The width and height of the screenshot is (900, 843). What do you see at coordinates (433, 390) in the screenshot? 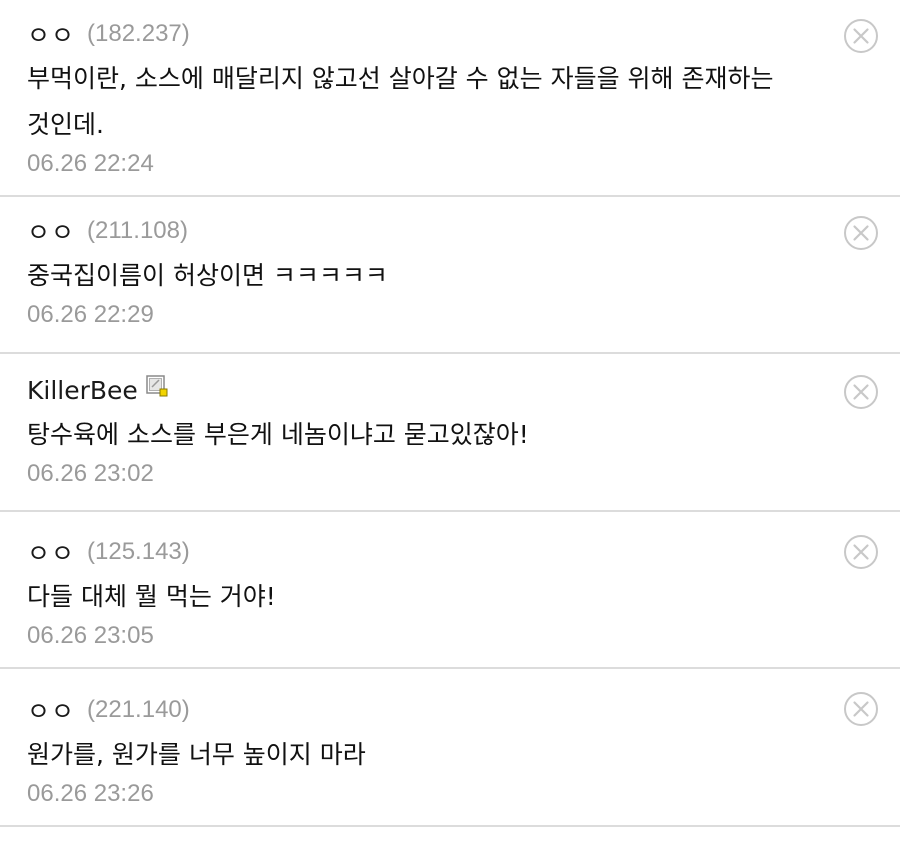
I see `comment-meta: KillerBee` at bounding box center [433, 390].